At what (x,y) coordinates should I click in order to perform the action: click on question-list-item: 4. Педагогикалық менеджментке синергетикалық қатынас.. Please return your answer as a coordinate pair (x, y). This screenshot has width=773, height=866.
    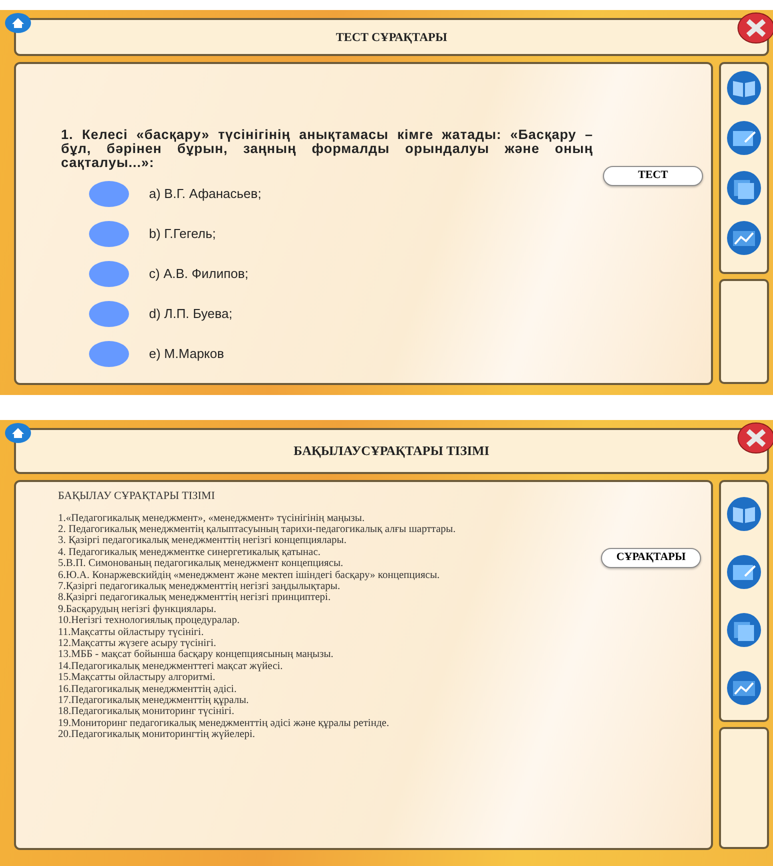
    Looking at the image, I should click on (190, 552).